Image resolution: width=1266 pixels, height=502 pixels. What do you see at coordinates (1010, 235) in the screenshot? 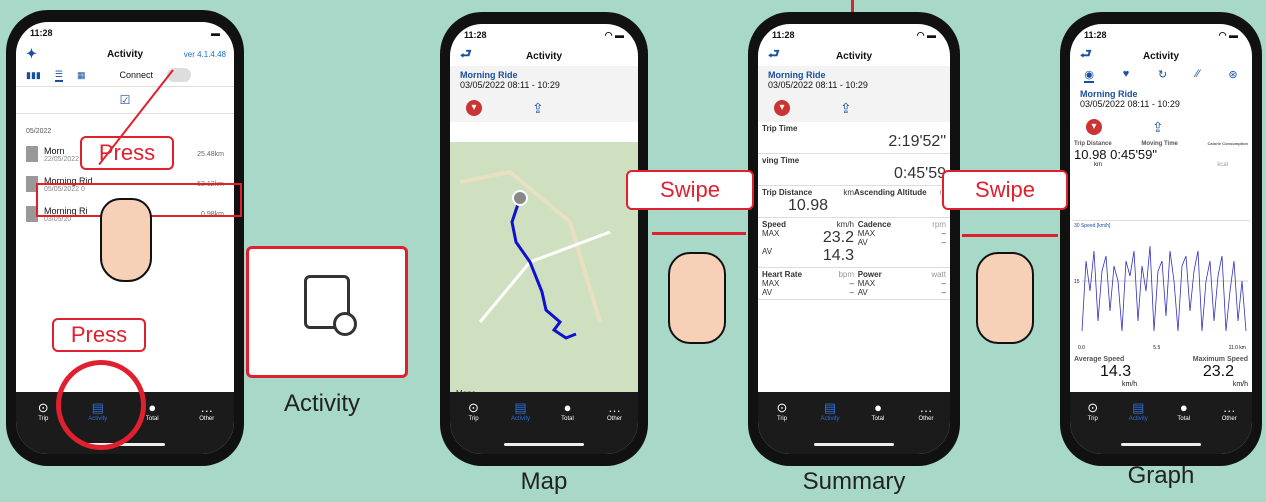
I see `swipe-arrow-right` at bounding box center [1010, 235].